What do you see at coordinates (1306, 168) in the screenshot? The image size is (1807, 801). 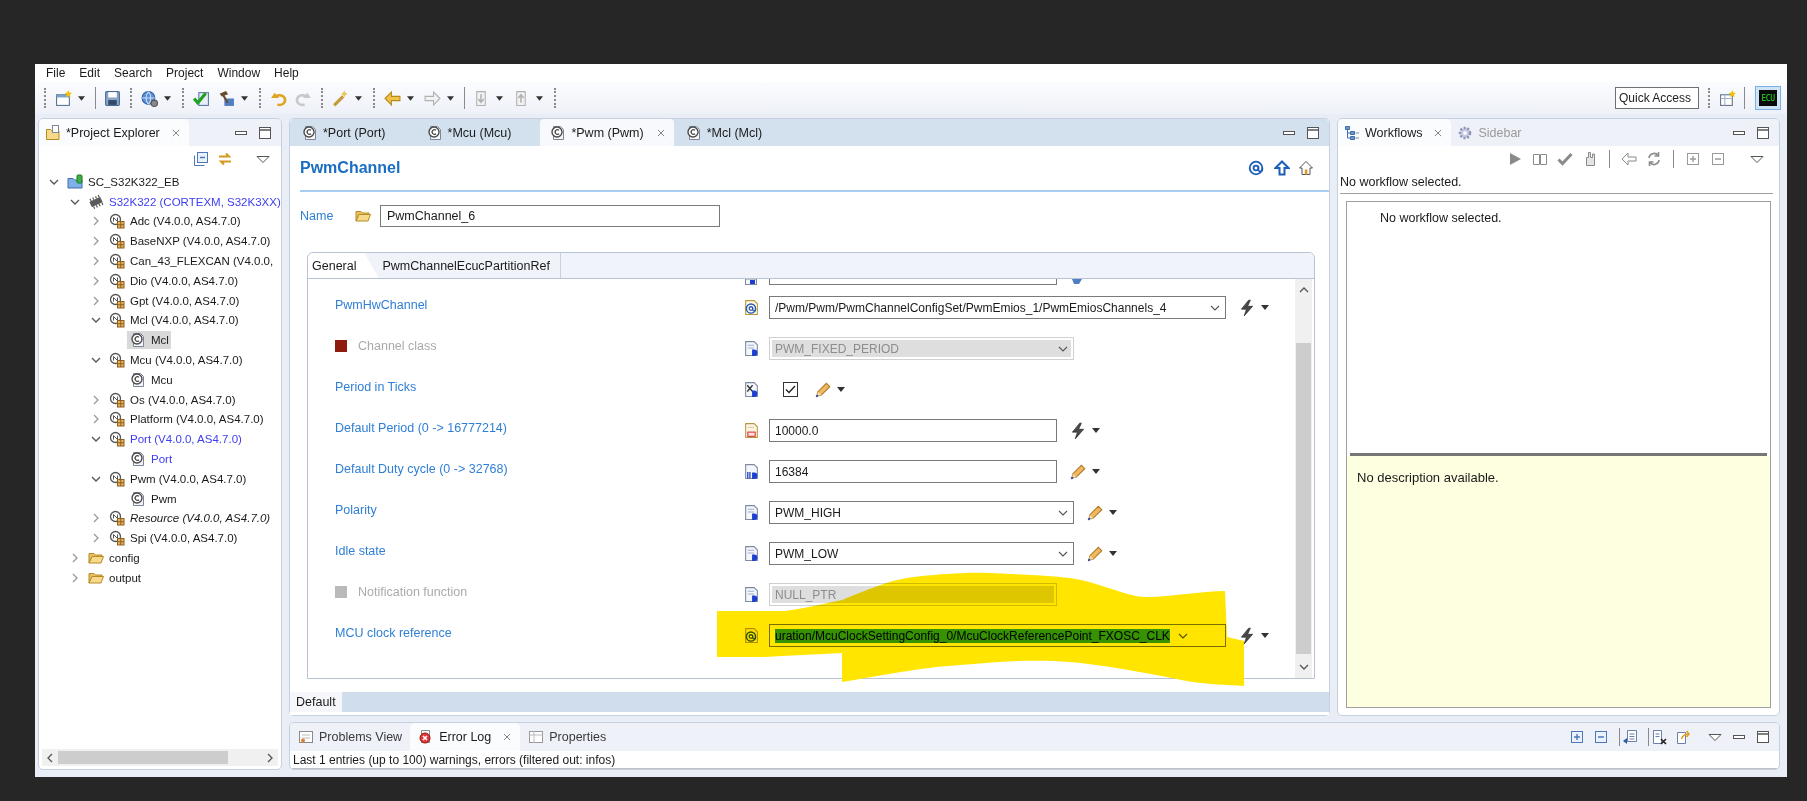 I see `home-icon` at bounding box center [1306, 168].